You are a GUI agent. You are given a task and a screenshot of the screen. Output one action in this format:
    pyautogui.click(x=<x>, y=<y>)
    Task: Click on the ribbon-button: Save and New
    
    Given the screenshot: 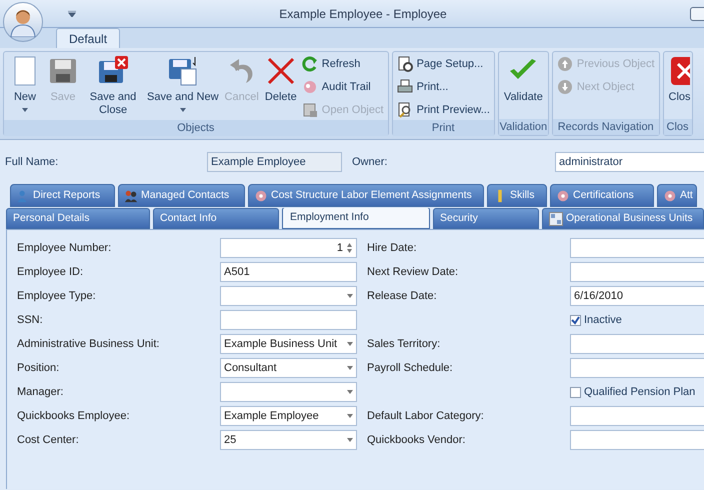 What is the action you would take?
    pyautogui.click(x=183, y=85)
    